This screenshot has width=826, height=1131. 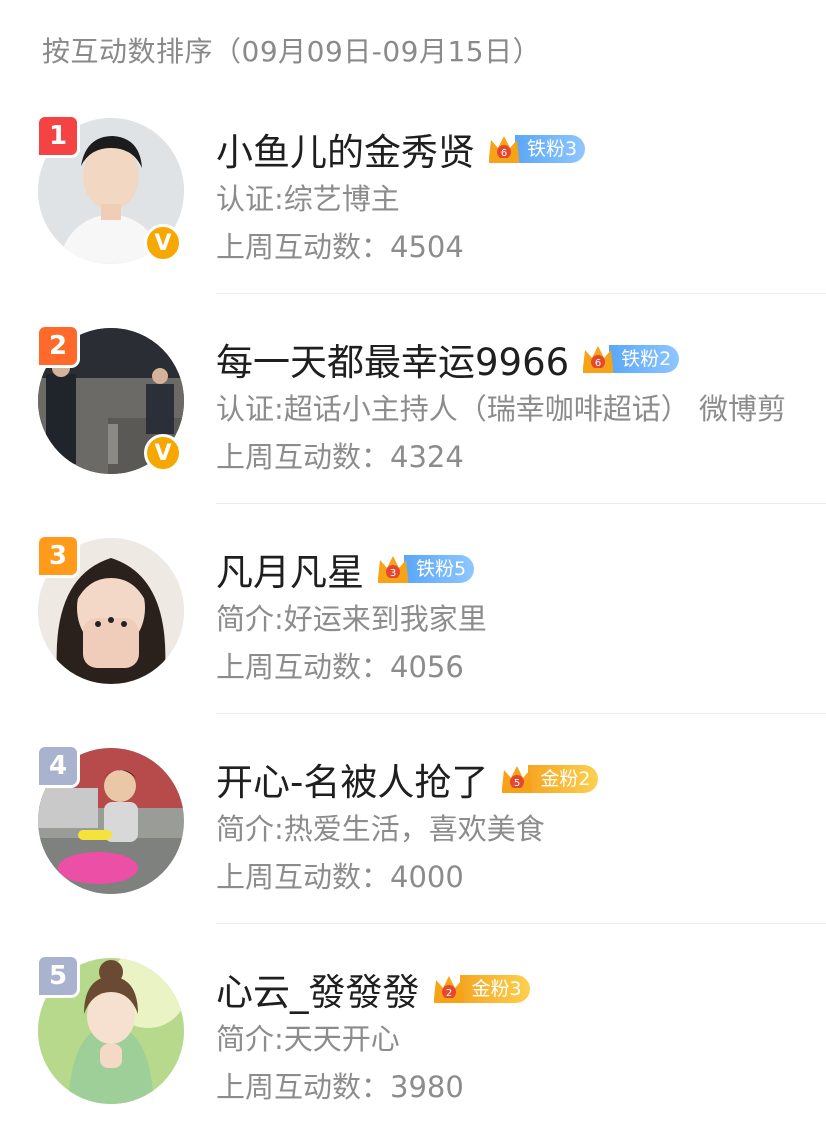 I want to click on crown-level: 3, so click(x=393, y=573).